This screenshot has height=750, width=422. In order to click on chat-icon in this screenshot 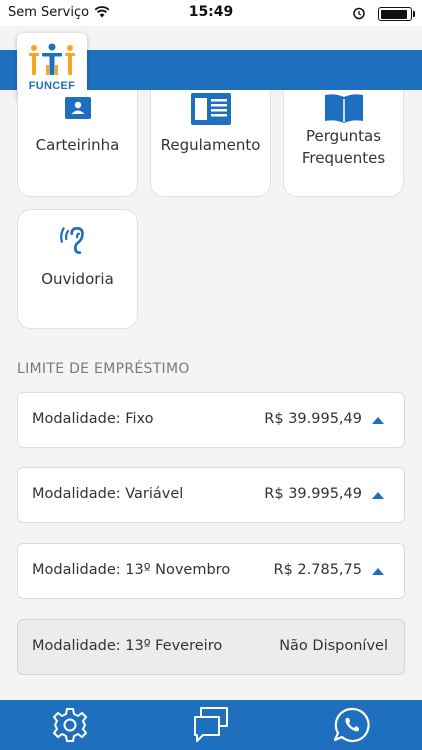, I will do `click(211, 725)`.